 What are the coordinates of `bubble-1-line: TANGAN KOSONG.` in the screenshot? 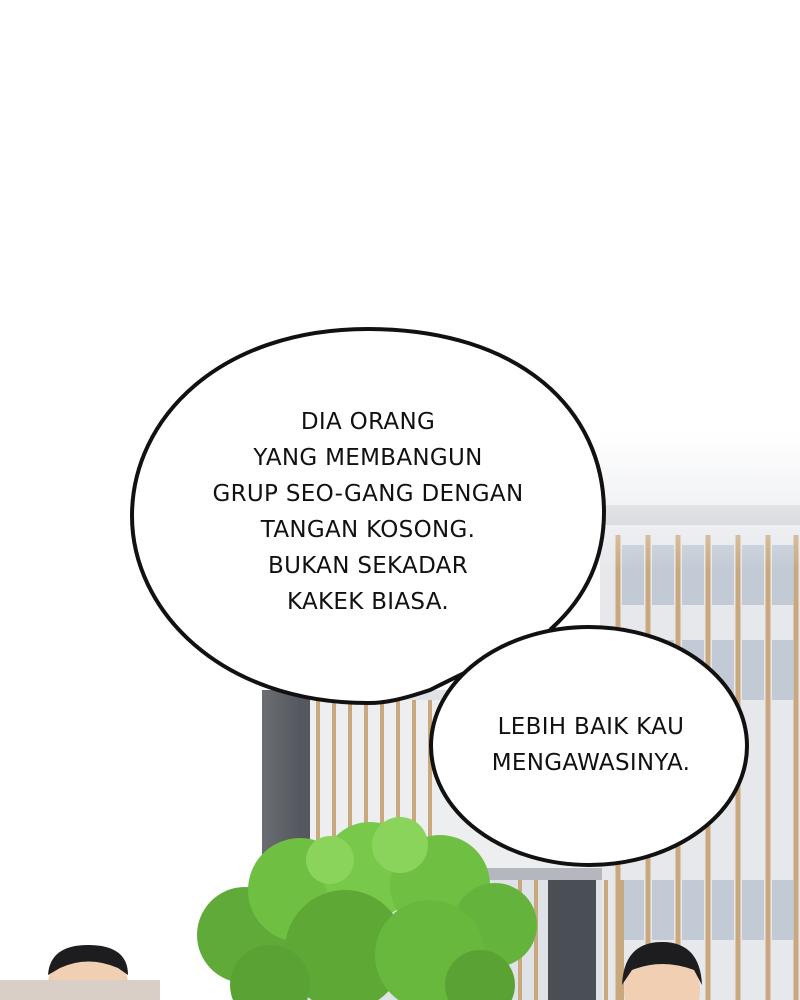 It's located at (368, 530).